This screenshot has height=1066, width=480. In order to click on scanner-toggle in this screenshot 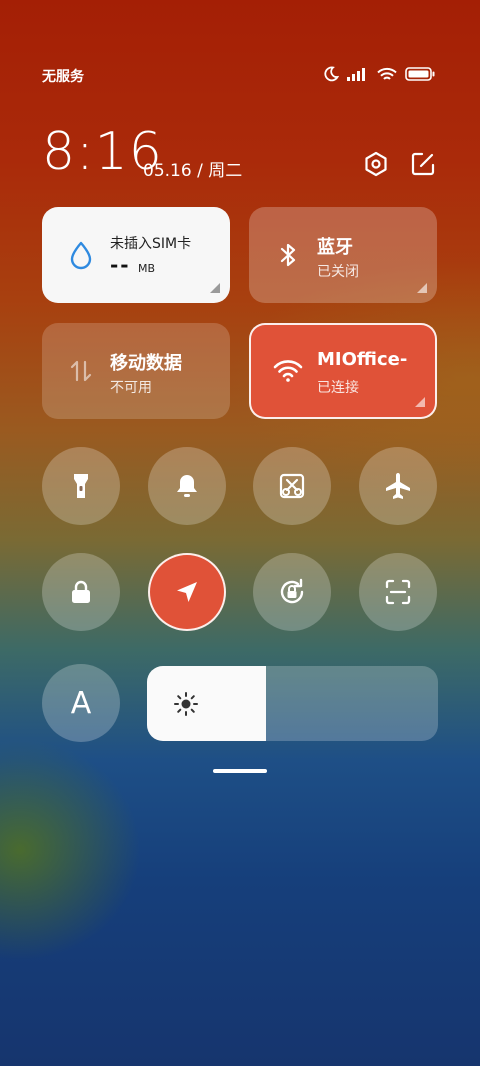, I will do `click(398, 592)`.